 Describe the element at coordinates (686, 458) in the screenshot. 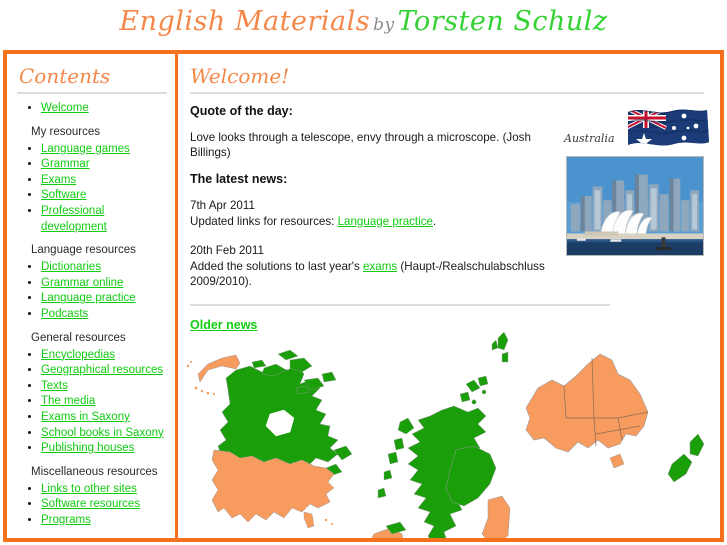

I see `map-region-new-zealand` at that location.